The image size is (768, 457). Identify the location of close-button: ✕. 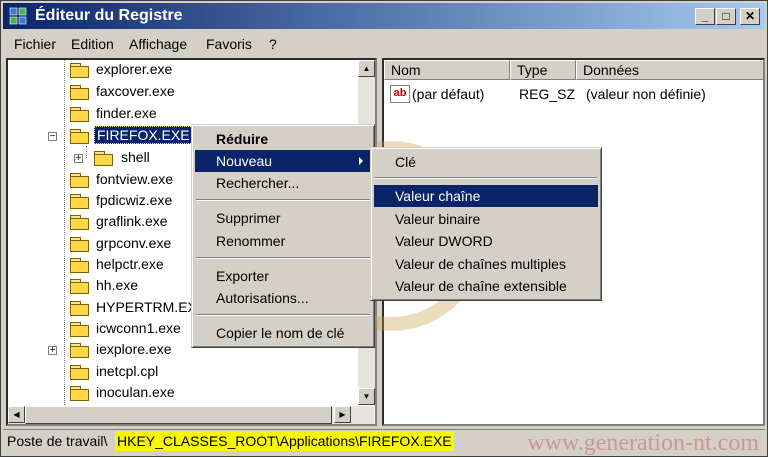
(750, 16).